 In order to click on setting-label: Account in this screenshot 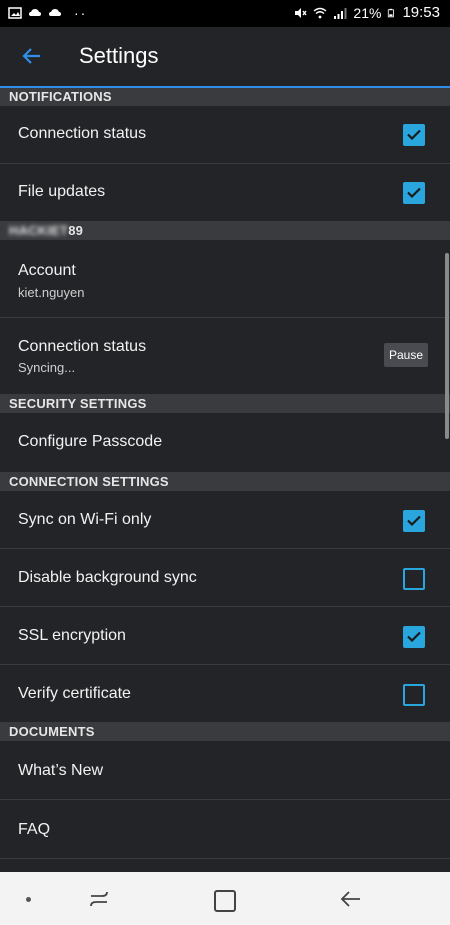, I will do `click(47, 270)`.